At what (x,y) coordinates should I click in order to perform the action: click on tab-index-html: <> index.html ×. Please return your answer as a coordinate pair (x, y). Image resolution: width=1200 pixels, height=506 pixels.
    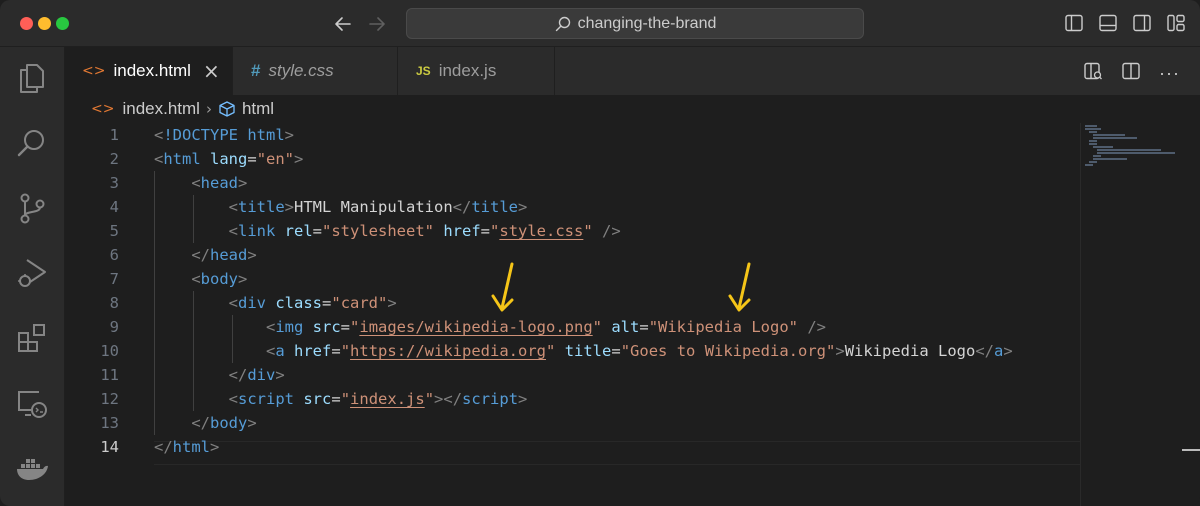
    Looking at the image, I should click on (148, 71).